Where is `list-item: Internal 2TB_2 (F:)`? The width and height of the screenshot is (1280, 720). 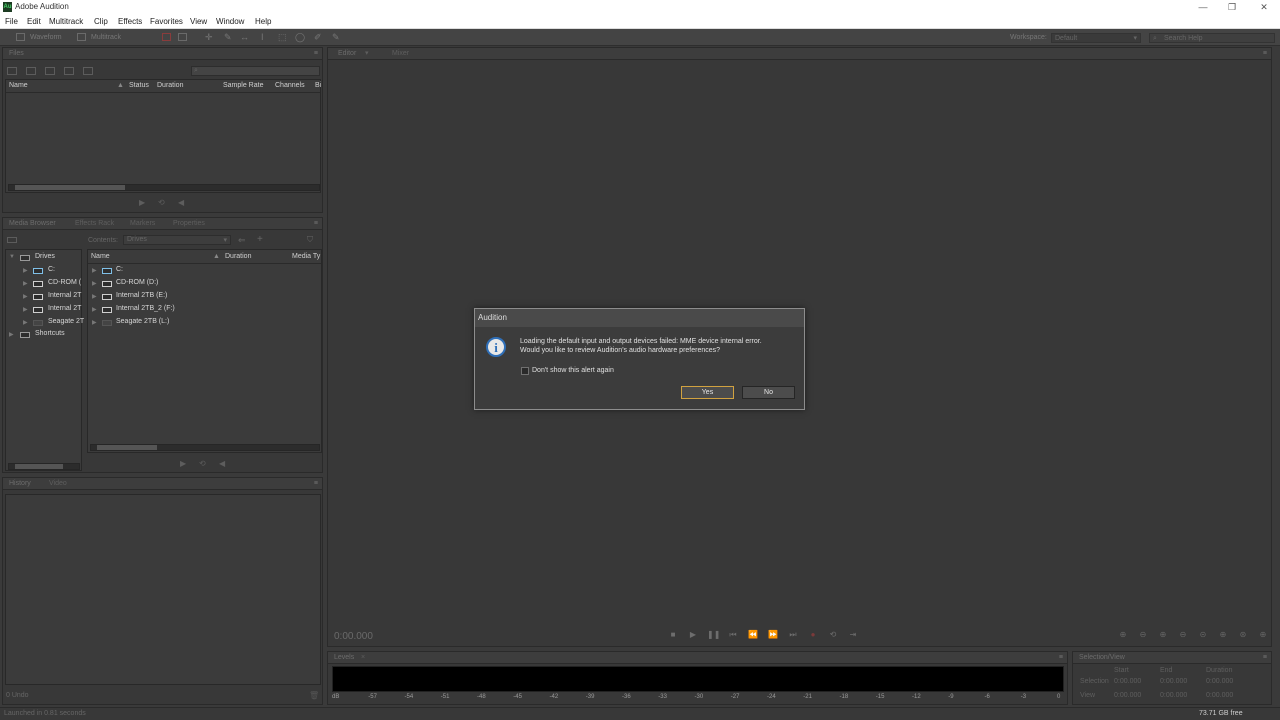
list-item: Internal 2TB_2 (F:) is located at coordinates (145, 308).